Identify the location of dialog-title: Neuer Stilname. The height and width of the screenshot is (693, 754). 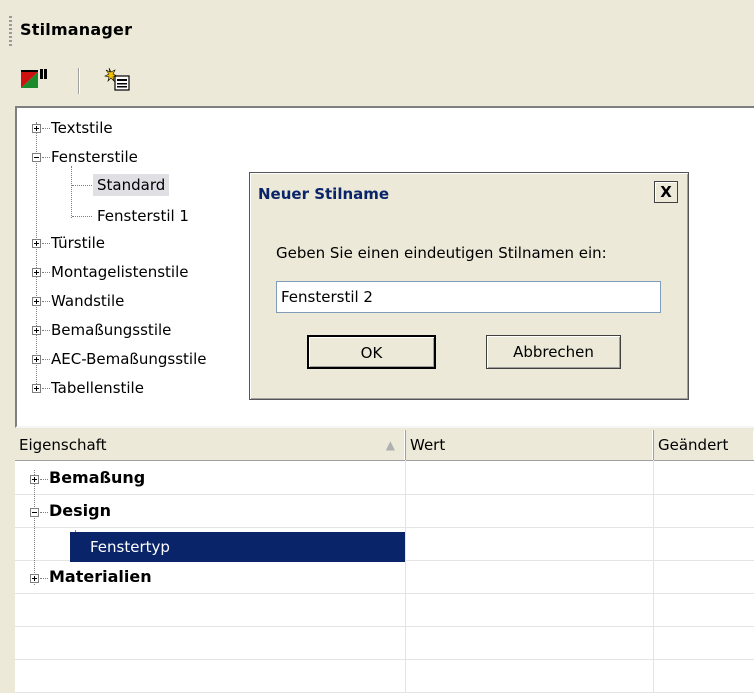
(324, 194).